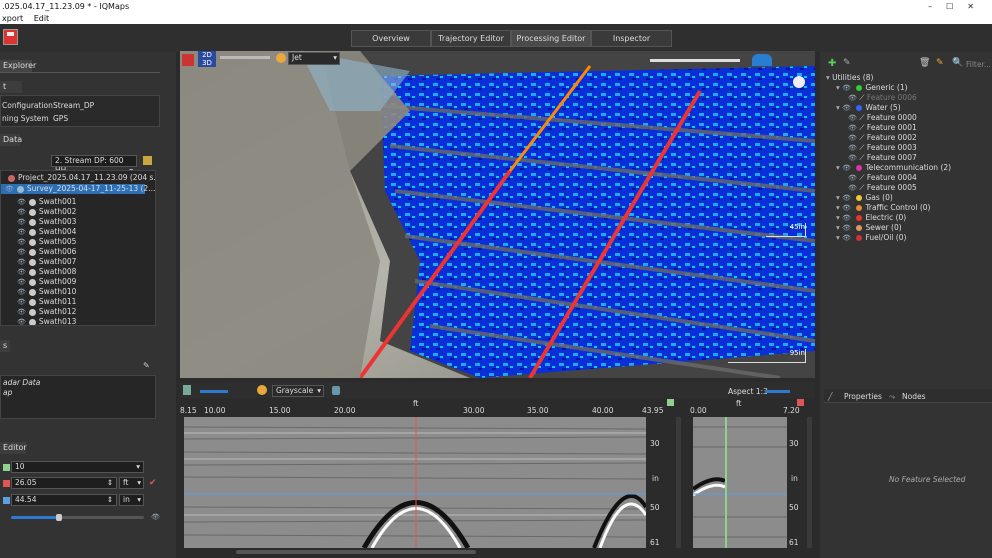  I want to click on radar-scrollbar-v, so click(678, 482).